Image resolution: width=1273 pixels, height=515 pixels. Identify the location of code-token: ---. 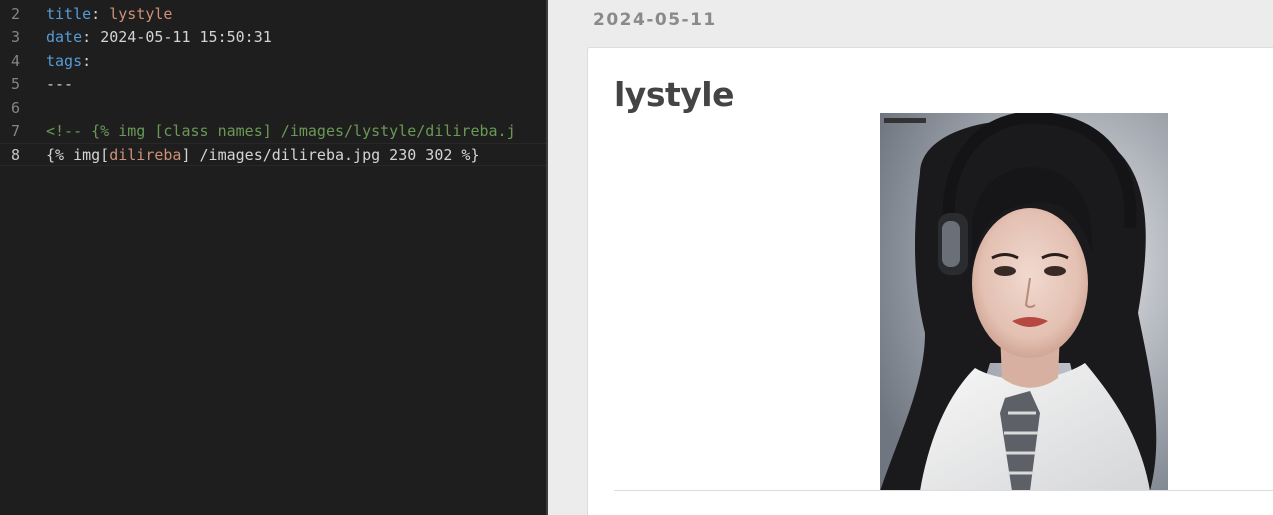
(60, 84).